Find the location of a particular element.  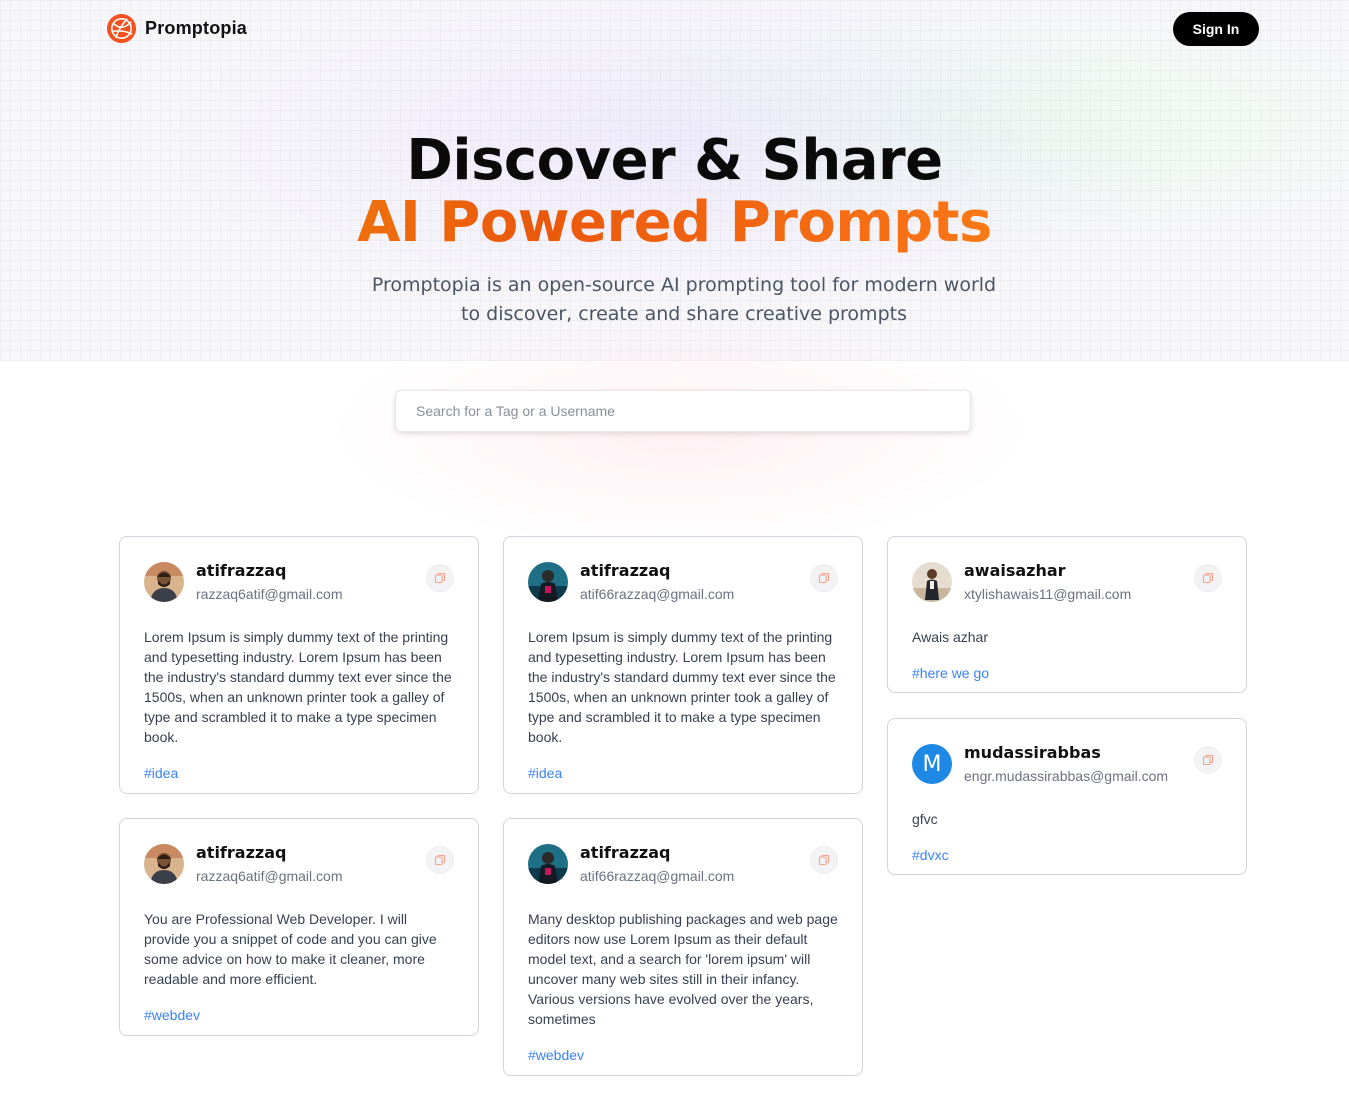

hero-title: Discover & Share AI Powered Prompts is located at coordinates (674, 192).